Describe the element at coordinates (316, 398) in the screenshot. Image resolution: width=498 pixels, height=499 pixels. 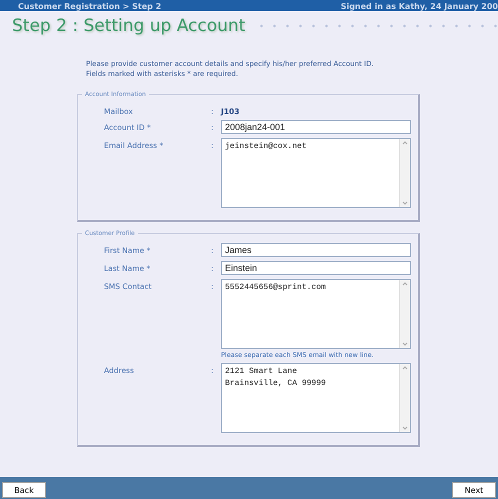
I see `text-area: 2121 Smart Lane Brainsville, CA 99999` at that location.